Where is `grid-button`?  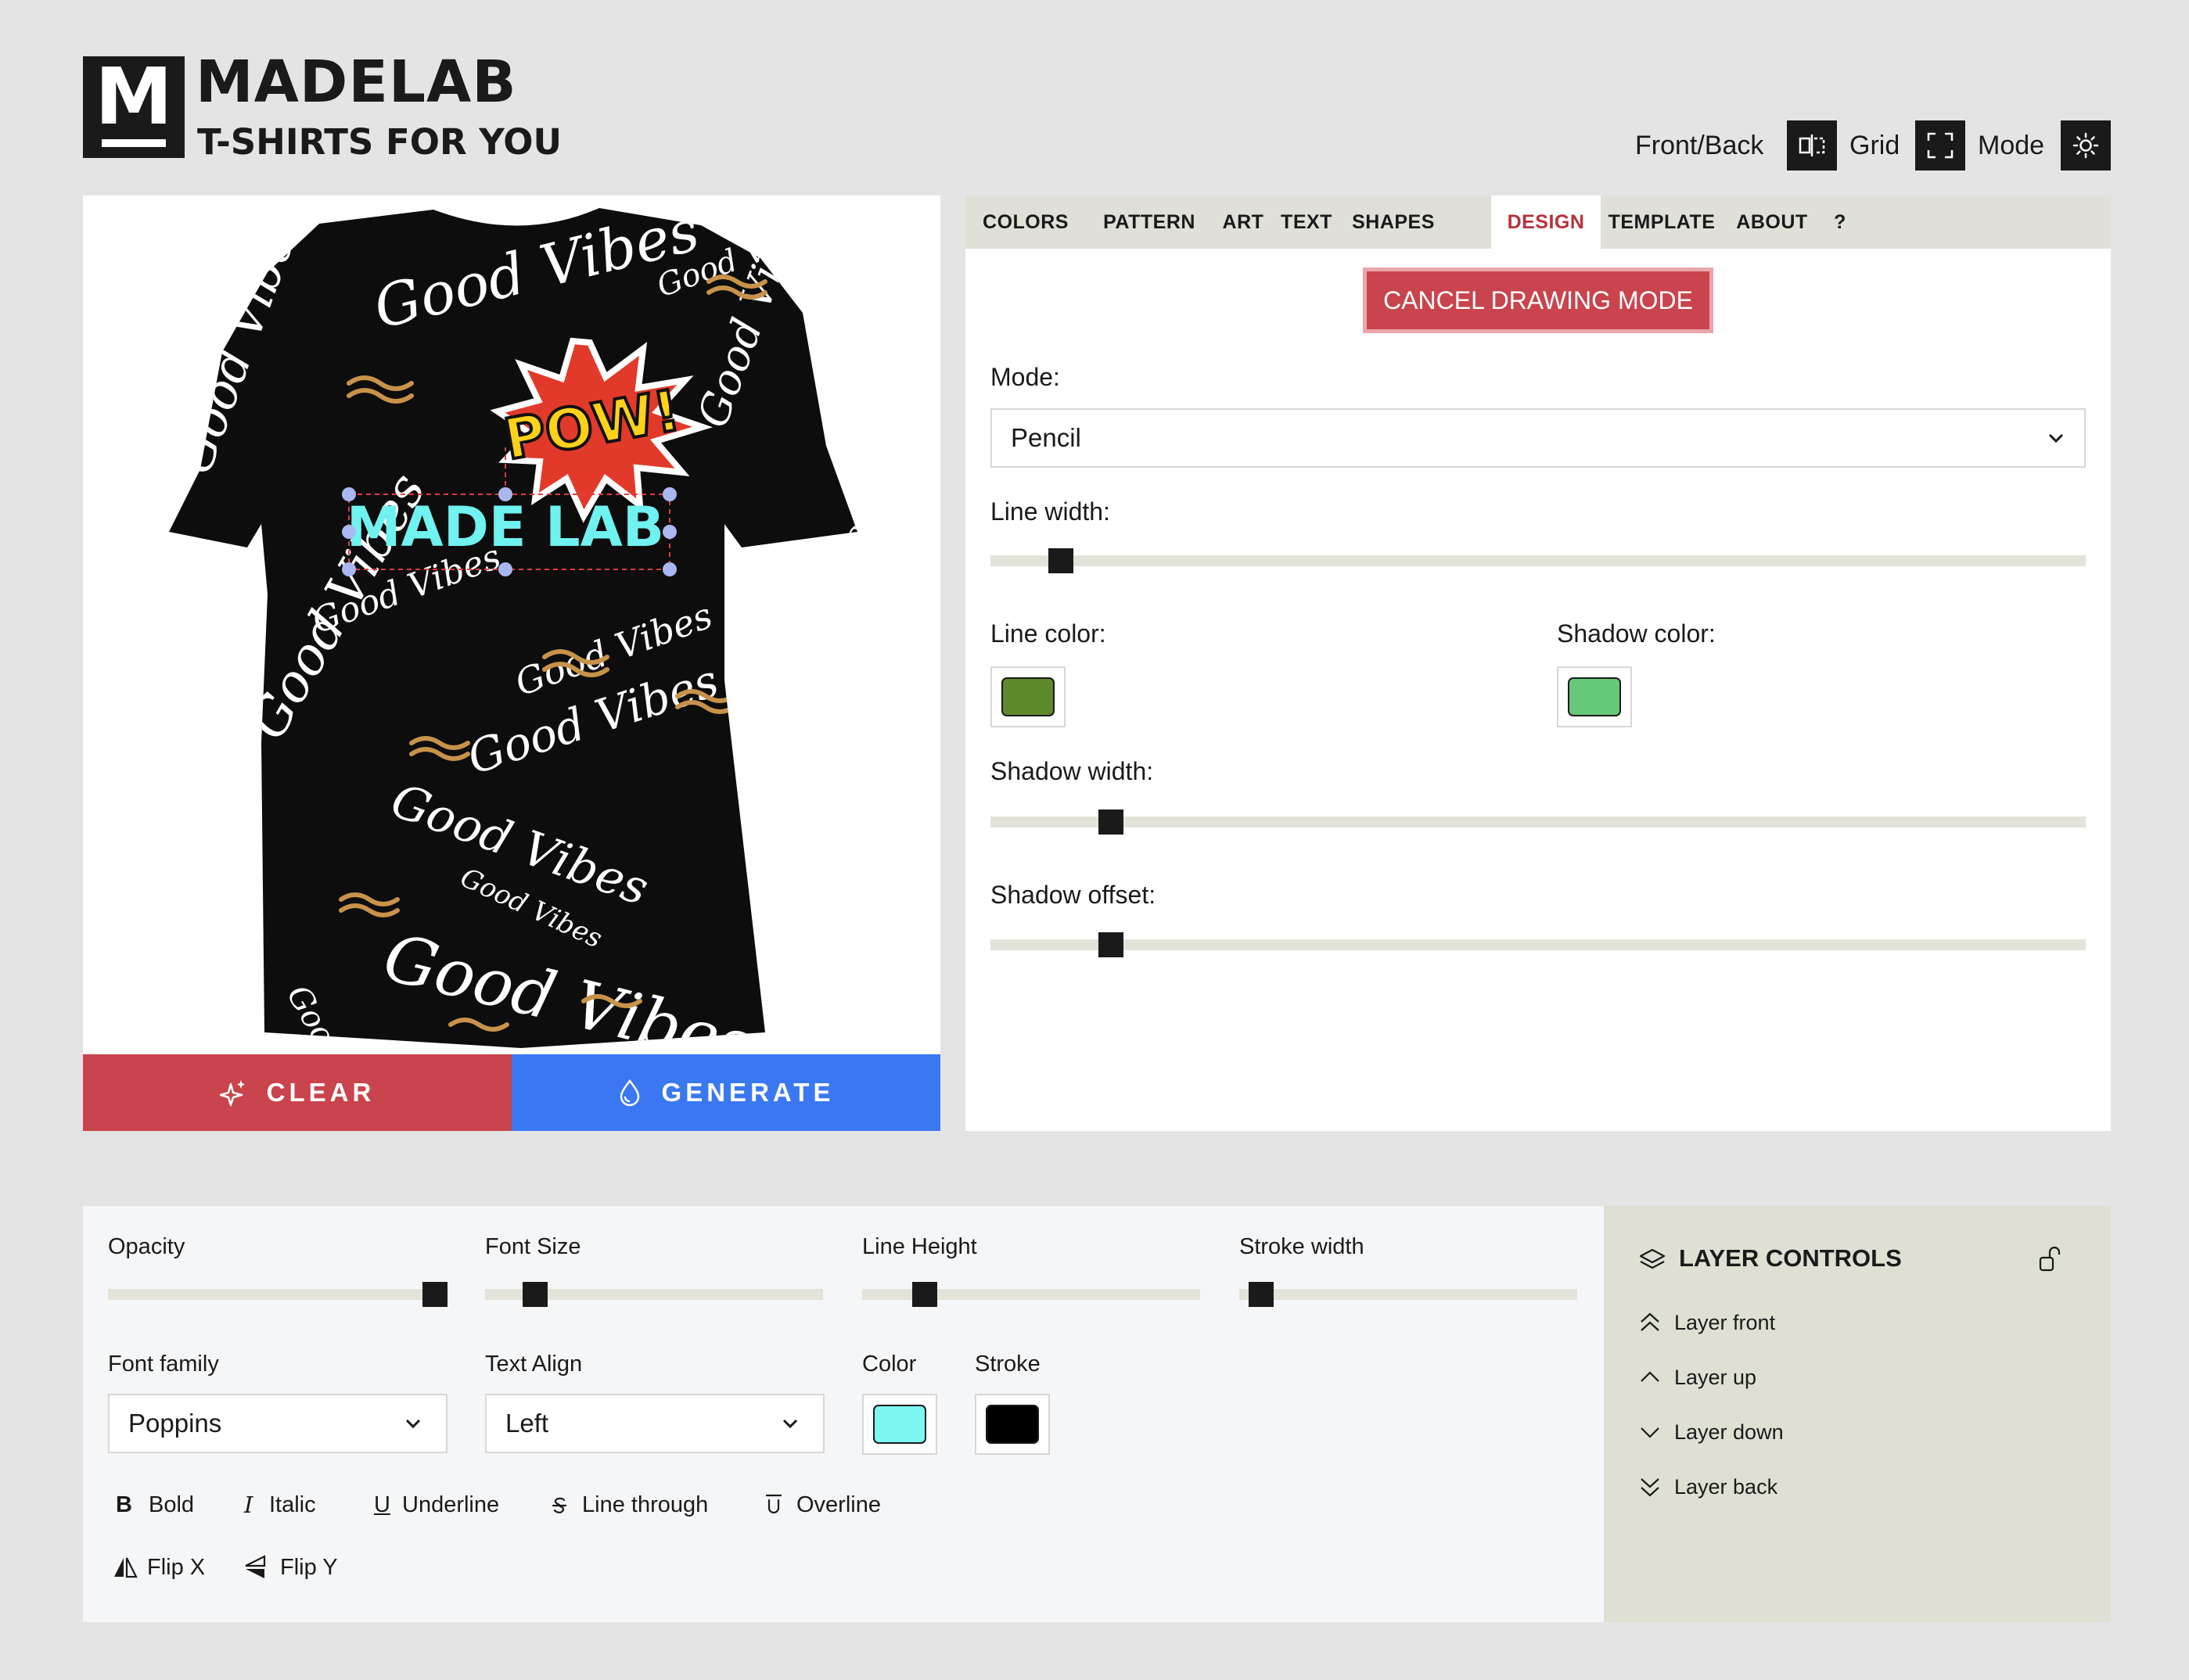 grid-button is located at coordinates (1940, 145).